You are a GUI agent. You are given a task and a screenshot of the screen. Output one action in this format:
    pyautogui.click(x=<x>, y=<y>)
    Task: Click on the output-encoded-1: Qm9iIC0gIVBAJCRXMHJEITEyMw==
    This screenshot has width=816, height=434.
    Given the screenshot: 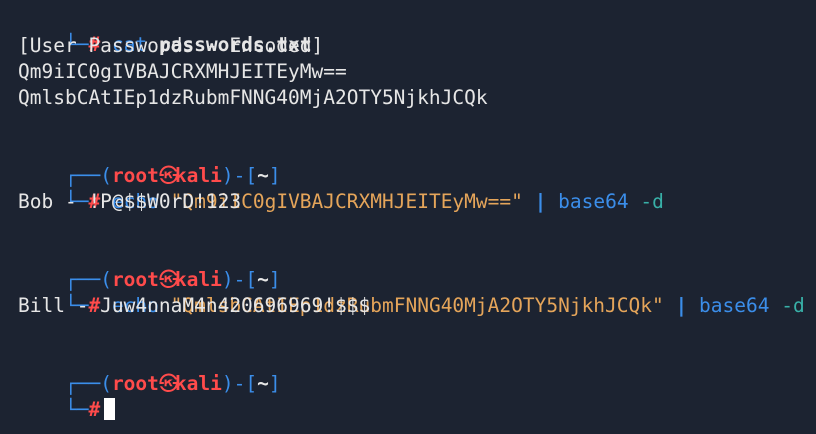 What is the action you would take?
    pyautogui.click(x=182, y=71)
    